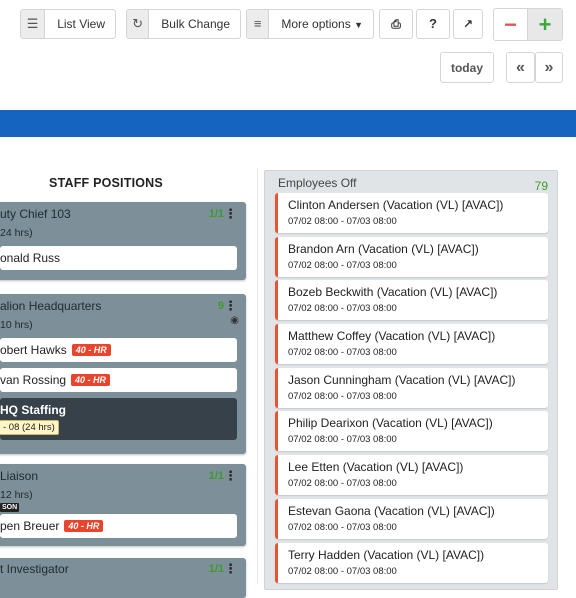 This screenshot has height=598, width=576. I want to click on position-slot: van Rossing 40 - HR, so click(118, 380).